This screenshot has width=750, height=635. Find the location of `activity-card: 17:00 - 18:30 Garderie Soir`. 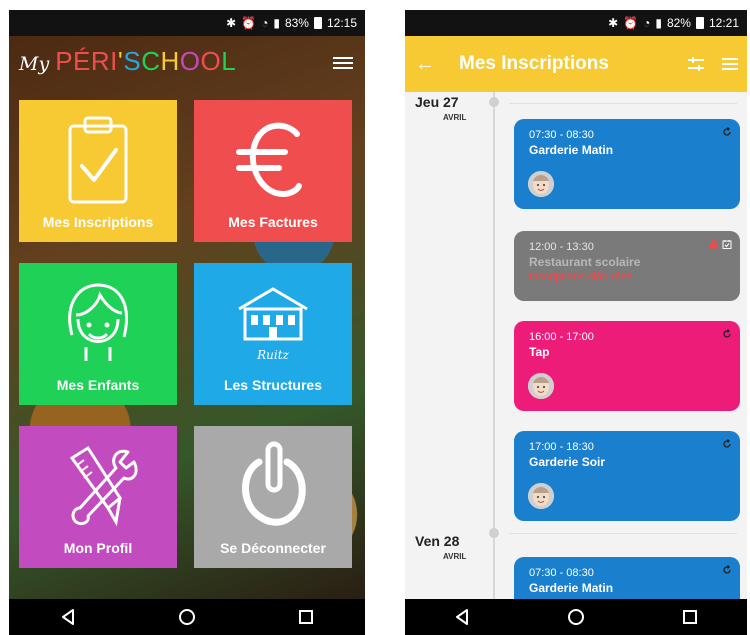

activity-card: 17:00 - 18:30 Garderie Soir is located at coordinates (627, 476).